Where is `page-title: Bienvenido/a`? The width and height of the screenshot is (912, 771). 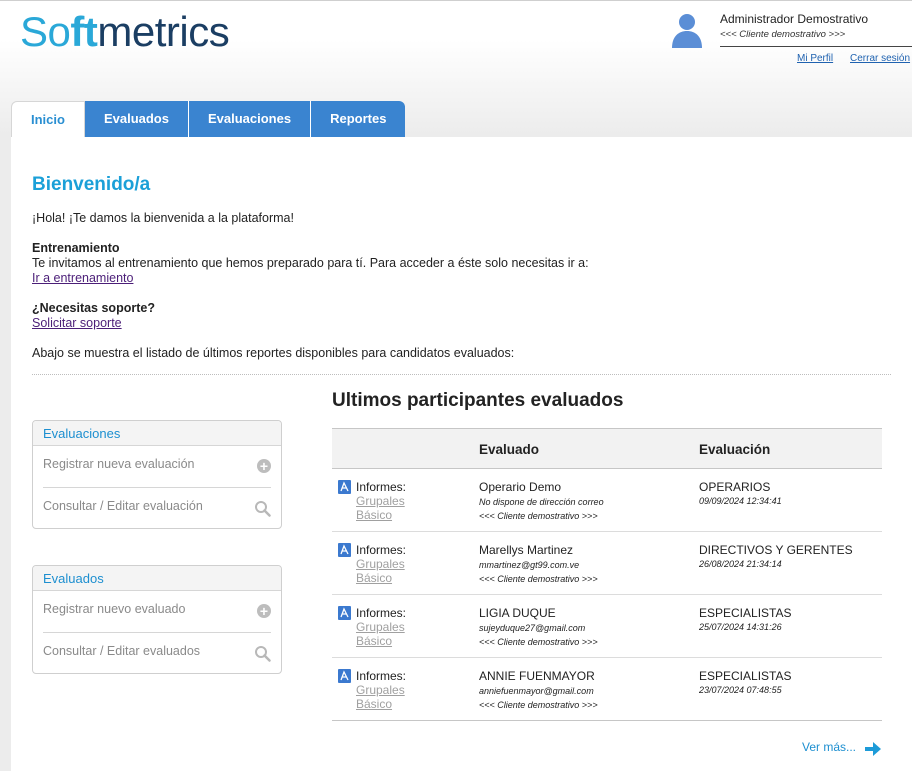
page-title: Bienvenido/a is located at coordinates (91, 184).